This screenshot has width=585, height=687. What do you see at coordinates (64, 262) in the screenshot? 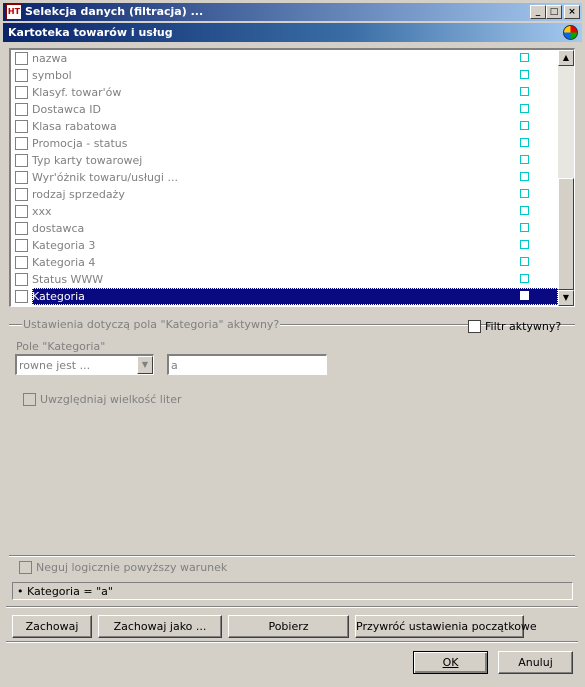
I see `field-label: Kategoria 4` at bounding box center [64, 262].